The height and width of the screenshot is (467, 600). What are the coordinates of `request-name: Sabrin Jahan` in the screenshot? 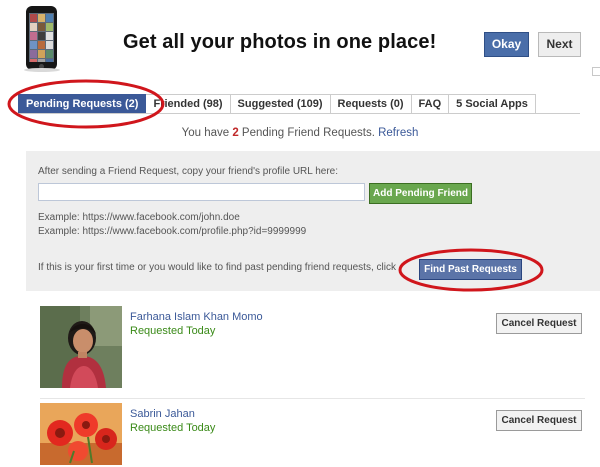 It's located at (162, 414).